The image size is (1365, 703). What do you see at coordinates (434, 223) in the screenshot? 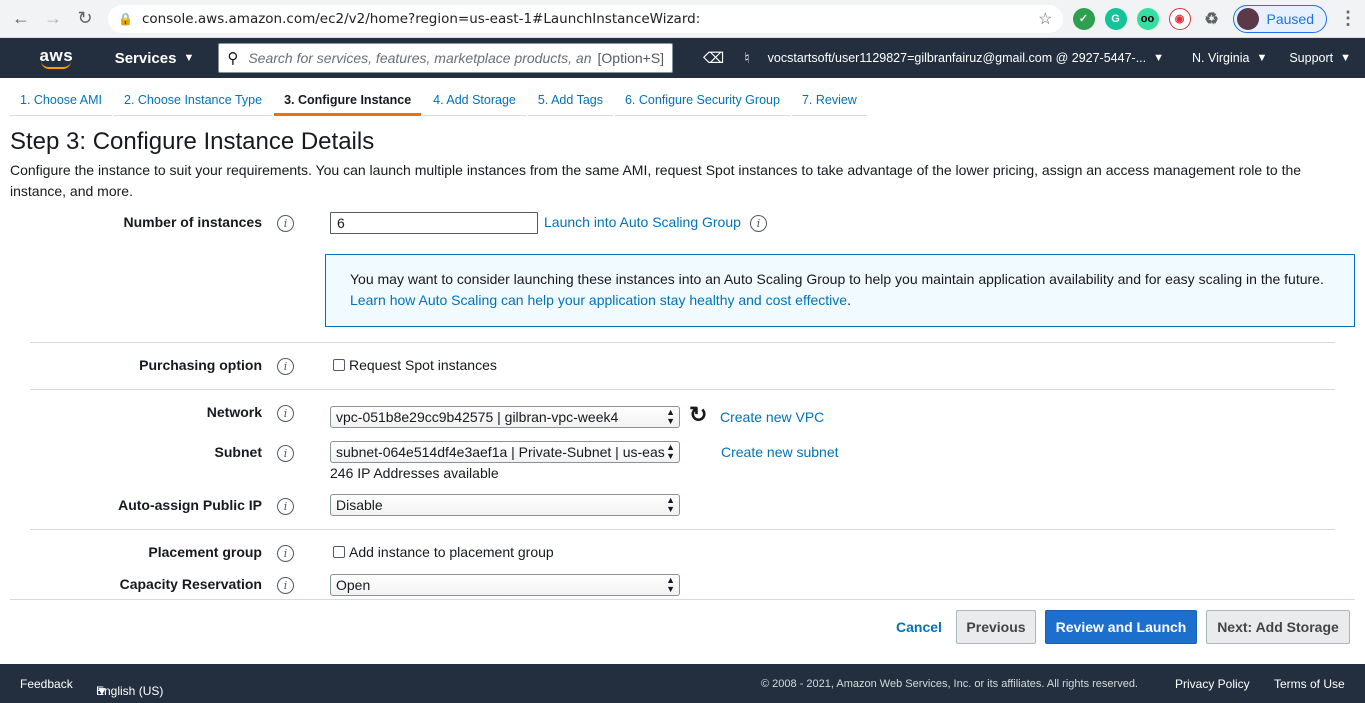
I see `instances-input: 6` at bounding box center [434, 223].